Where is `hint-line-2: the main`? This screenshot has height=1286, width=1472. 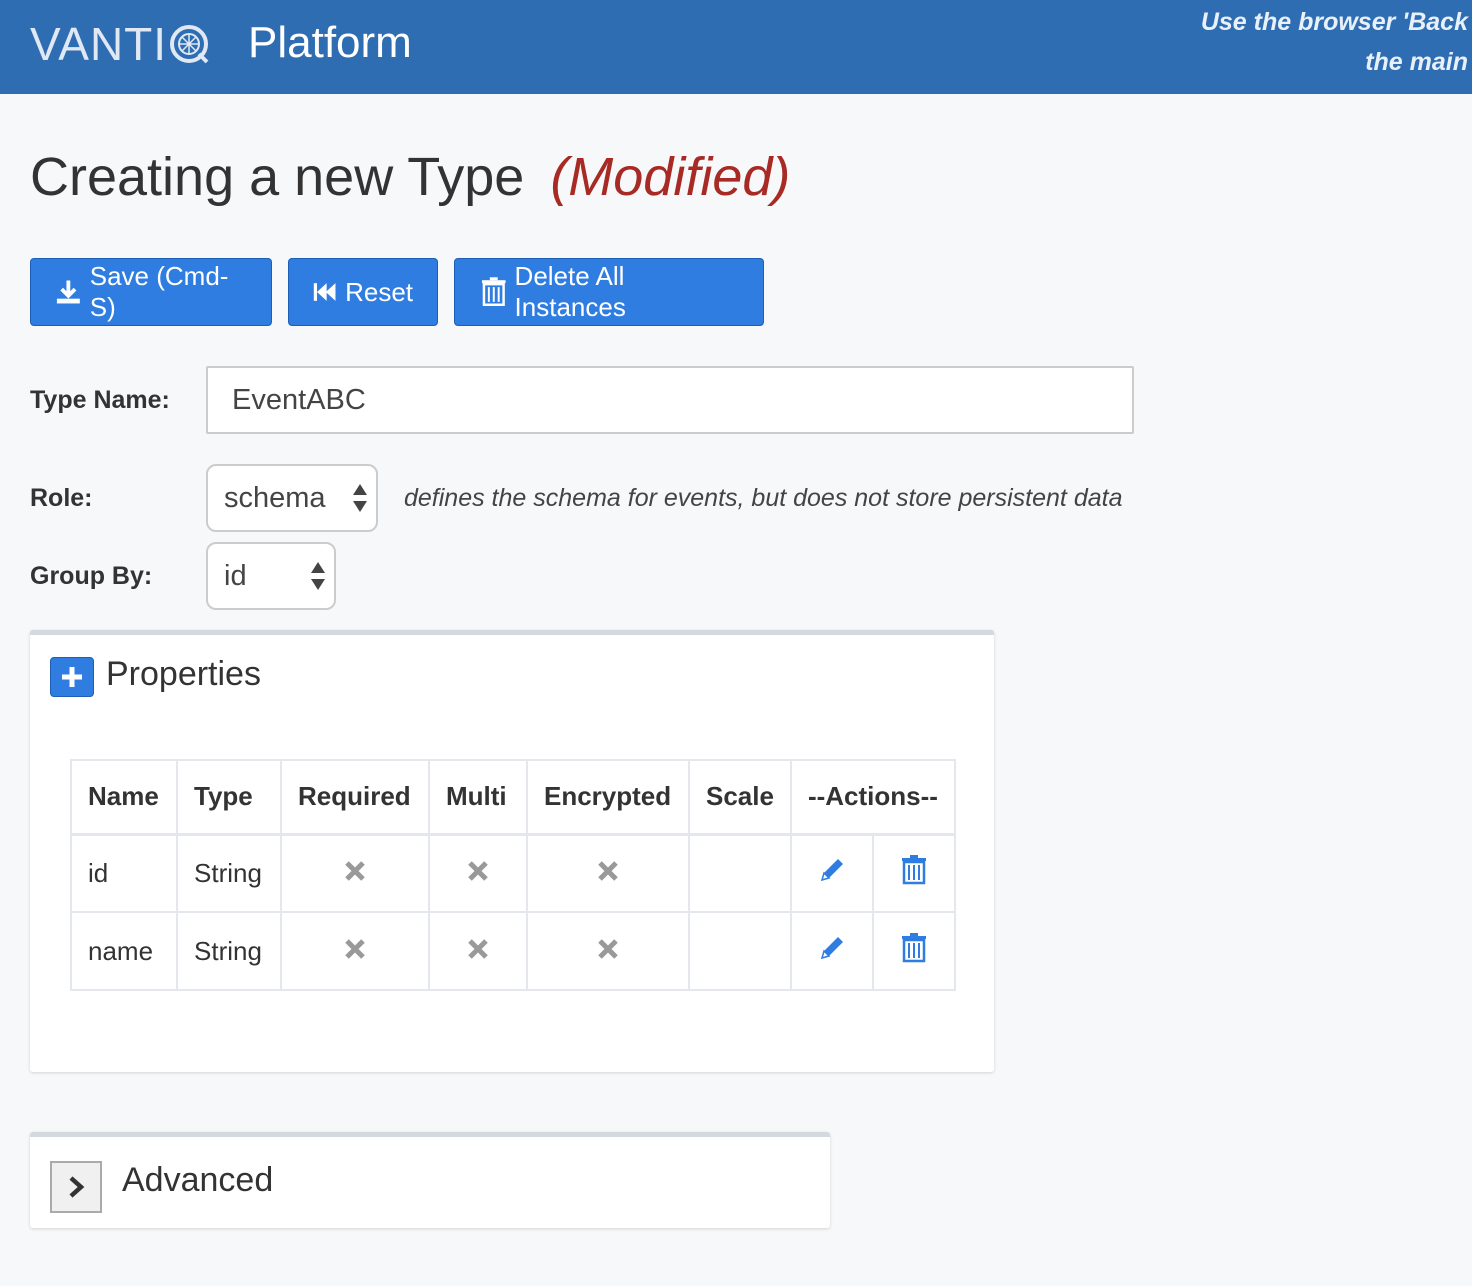 hint-line-2: the main is located at coordinates (1416, 62).